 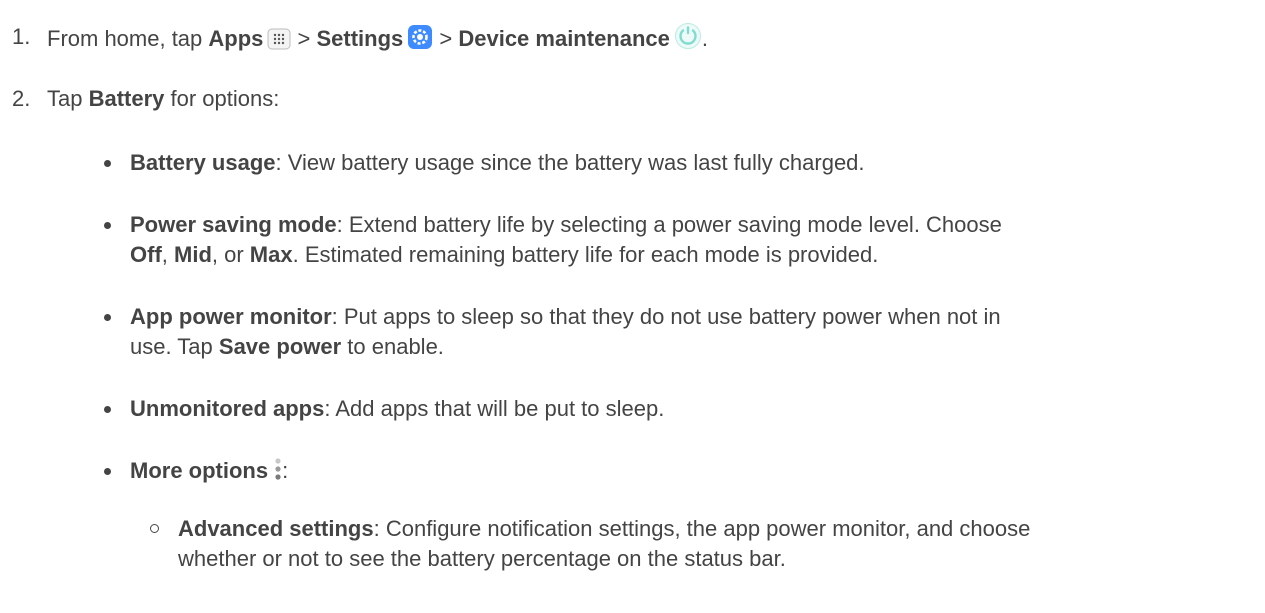 I want to click on step-number: 1., so click(x=21, y=36).